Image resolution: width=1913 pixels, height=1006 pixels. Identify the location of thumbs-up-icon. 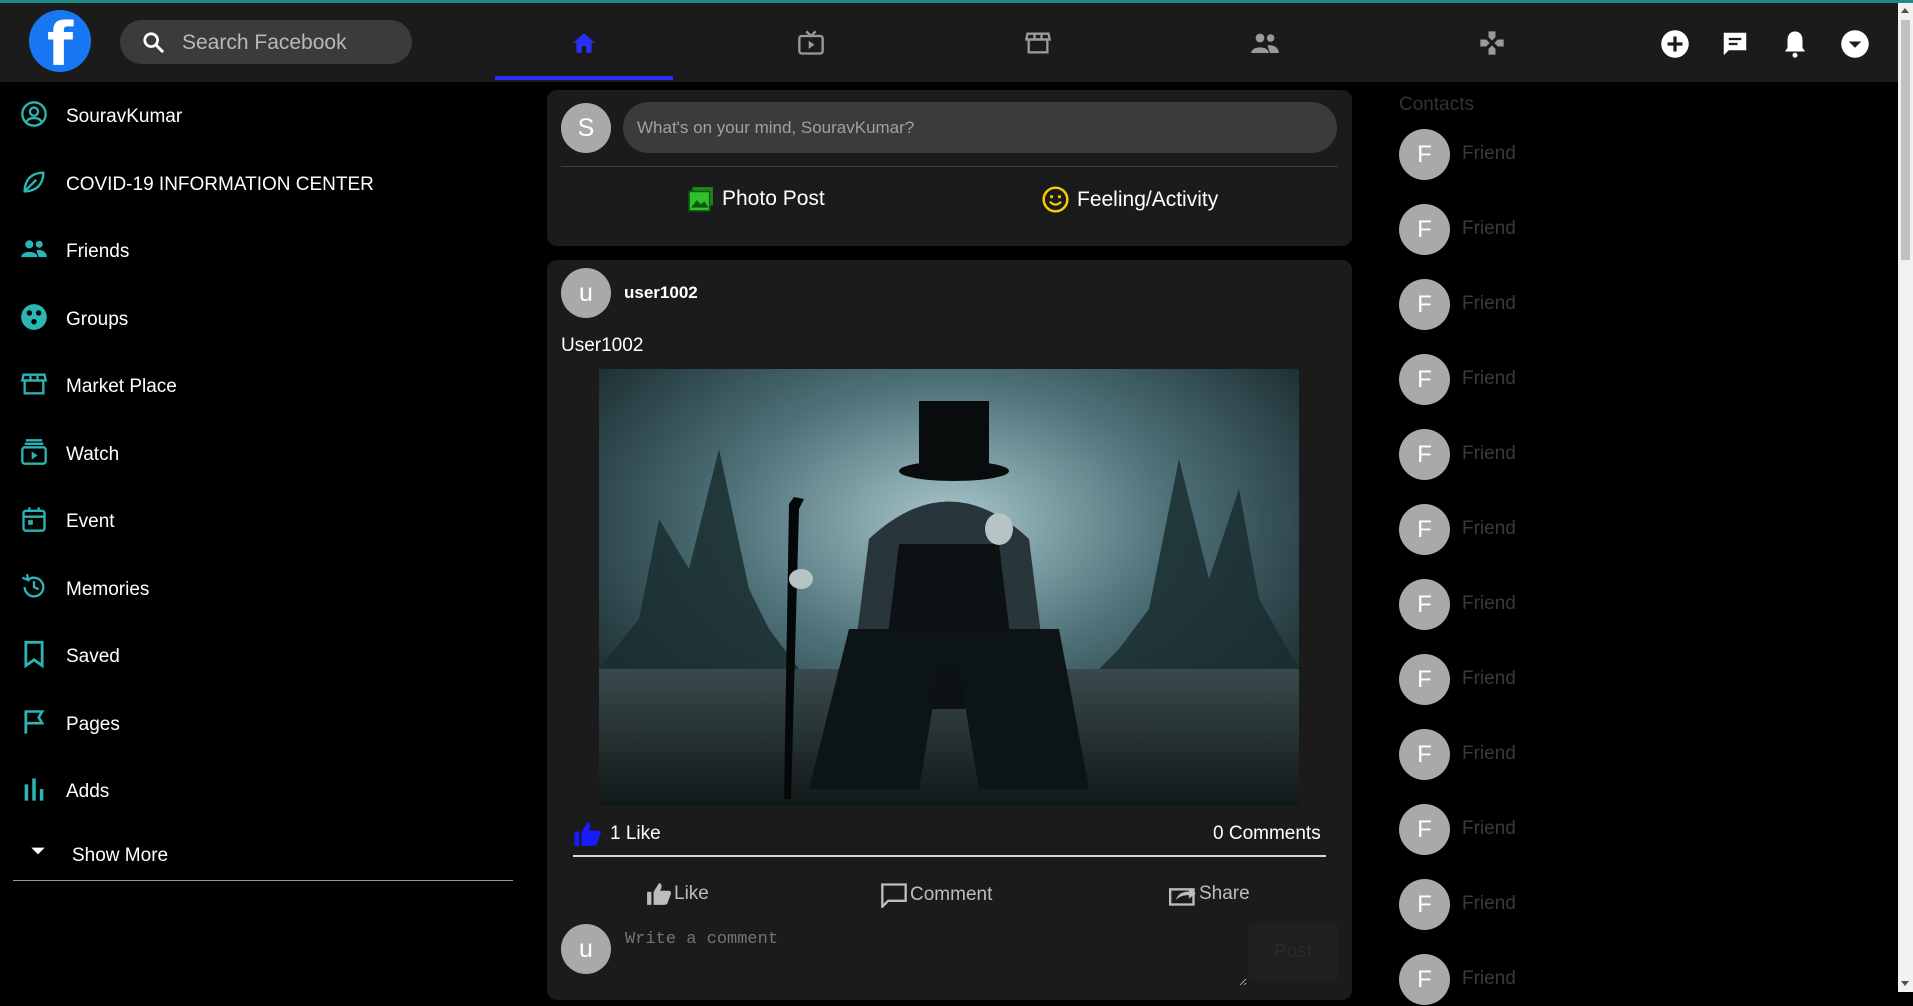
(659, 894).